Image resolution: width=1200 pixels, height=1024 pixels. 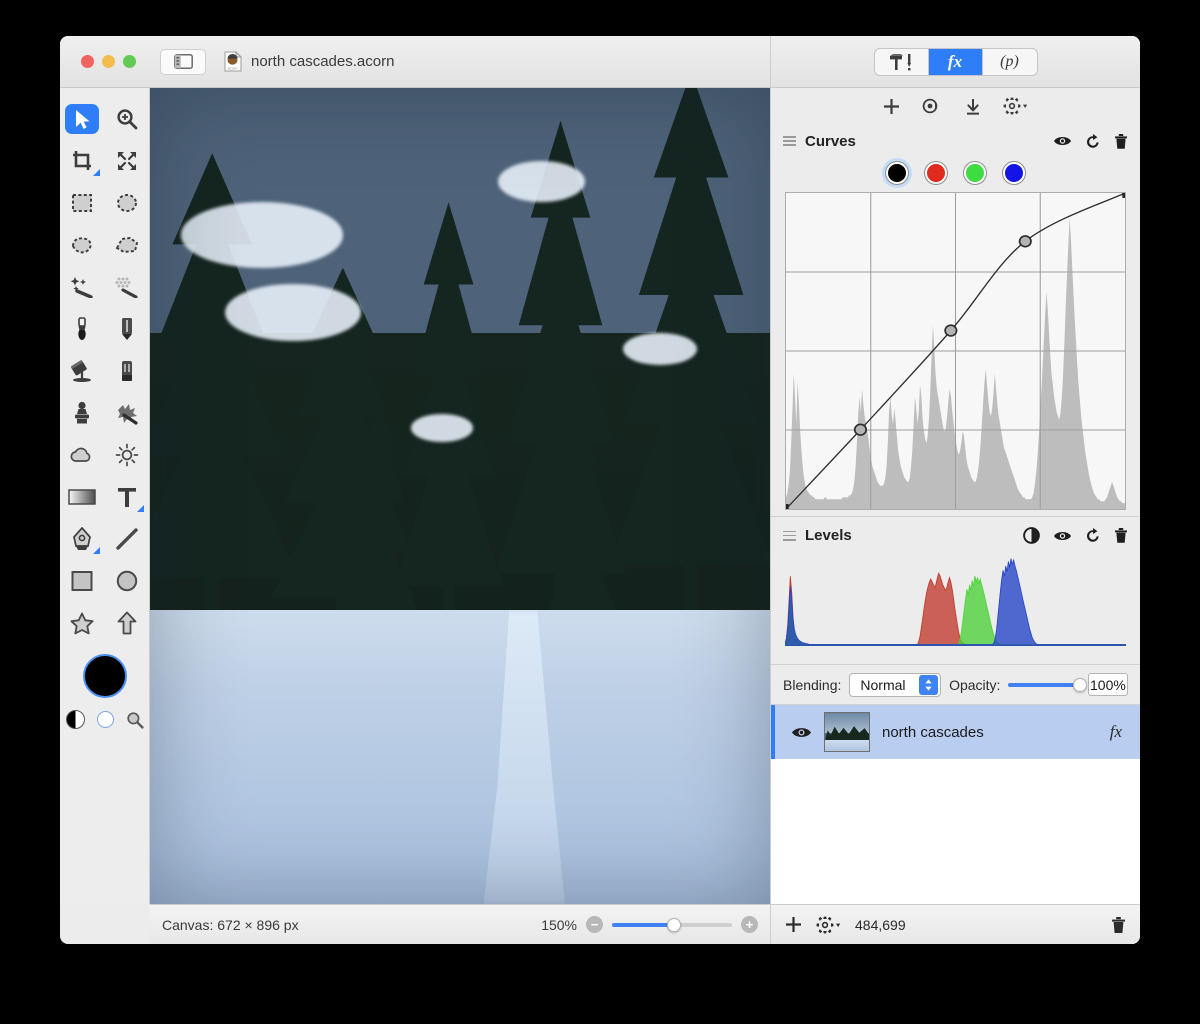 I want to click on stepper-chevrons-icon, so click(x=929, y=685).